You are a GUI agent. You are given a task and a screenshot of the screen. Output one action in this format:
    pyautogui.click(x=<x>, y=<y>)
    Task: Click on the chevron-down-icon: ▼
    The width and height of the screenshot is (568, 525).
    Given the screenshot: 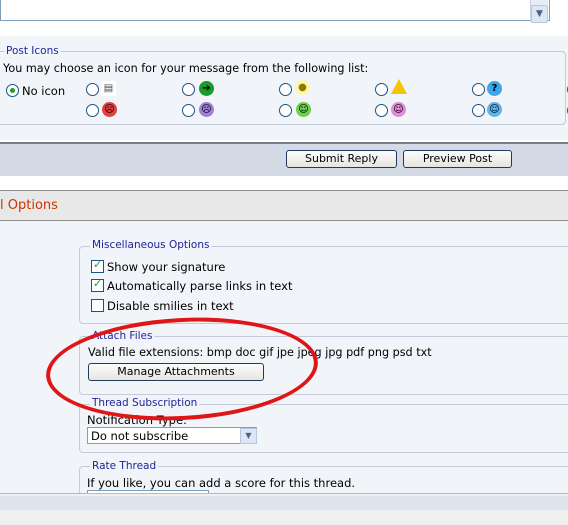 What is the action you would take?
    pyautogui.click(x=248, y=436)
    